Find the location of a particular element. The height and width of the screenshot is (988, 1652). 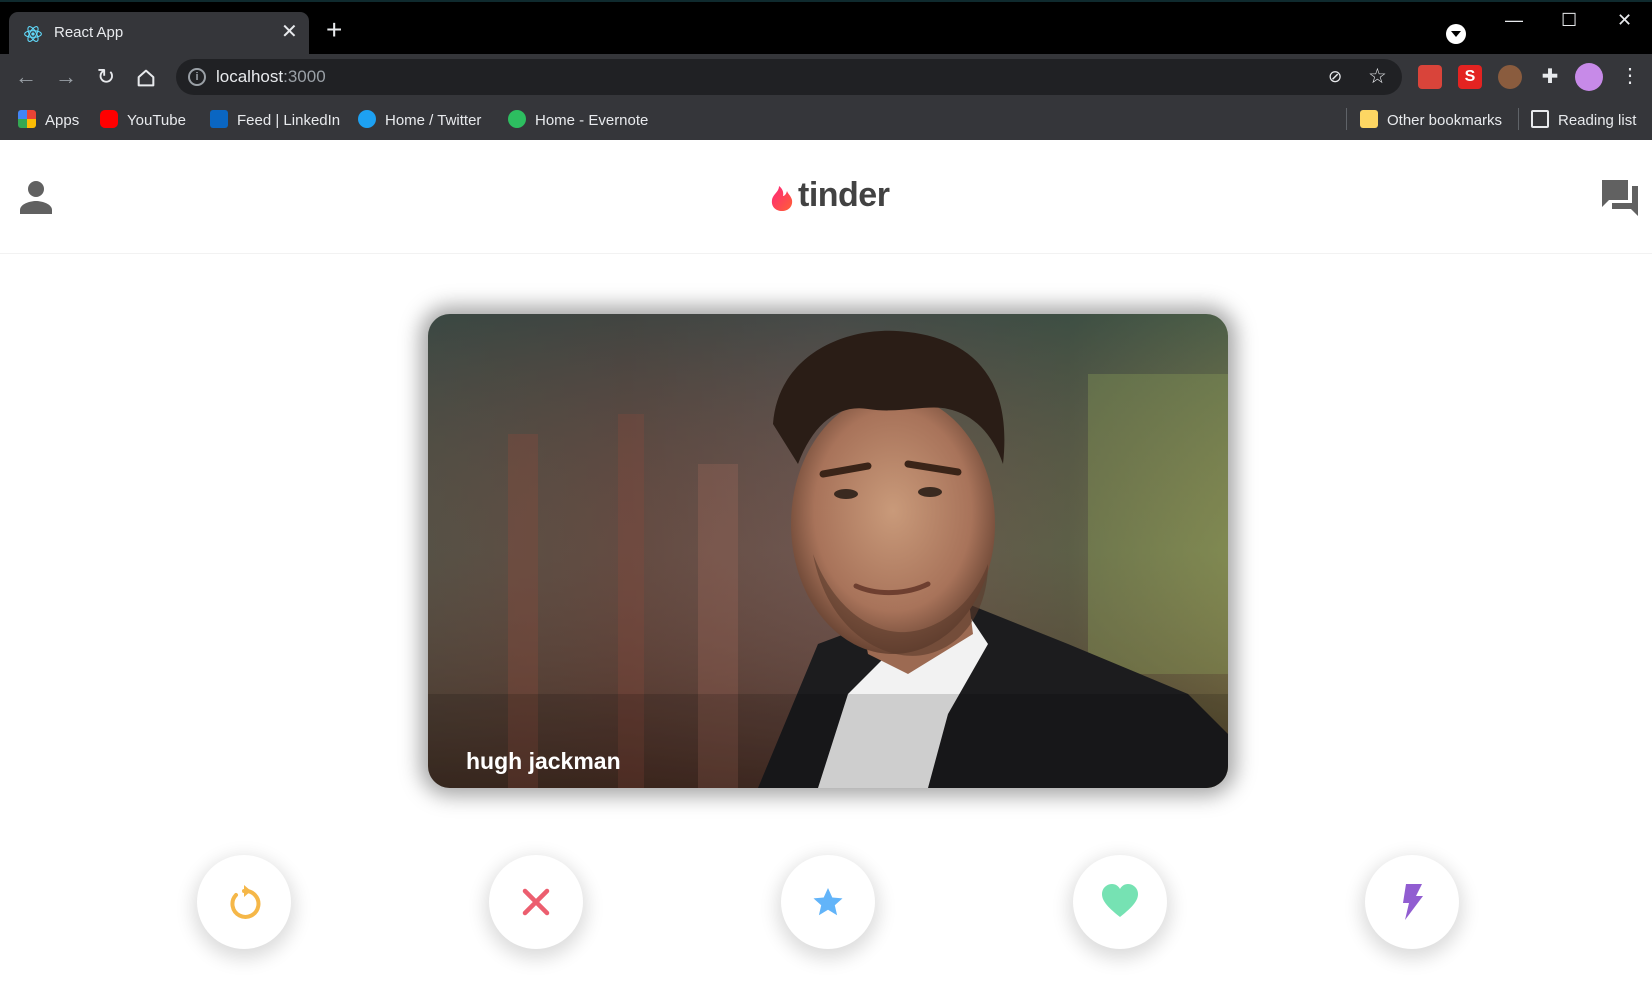

person-icon is located at coordinates (36, 197).